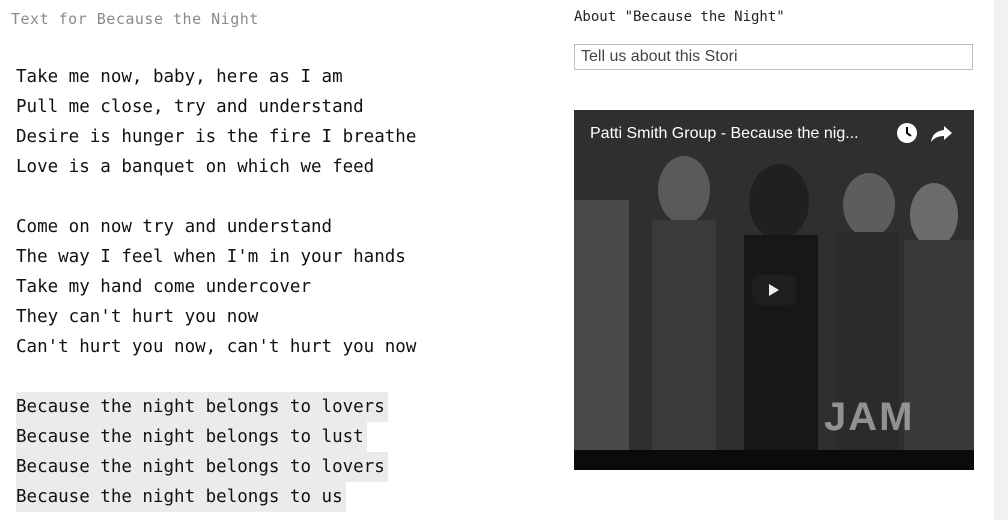 This screenshot has width=1008, height=520. I want to click on lyric-line: Take my hand come undercover, so click(164, 287).